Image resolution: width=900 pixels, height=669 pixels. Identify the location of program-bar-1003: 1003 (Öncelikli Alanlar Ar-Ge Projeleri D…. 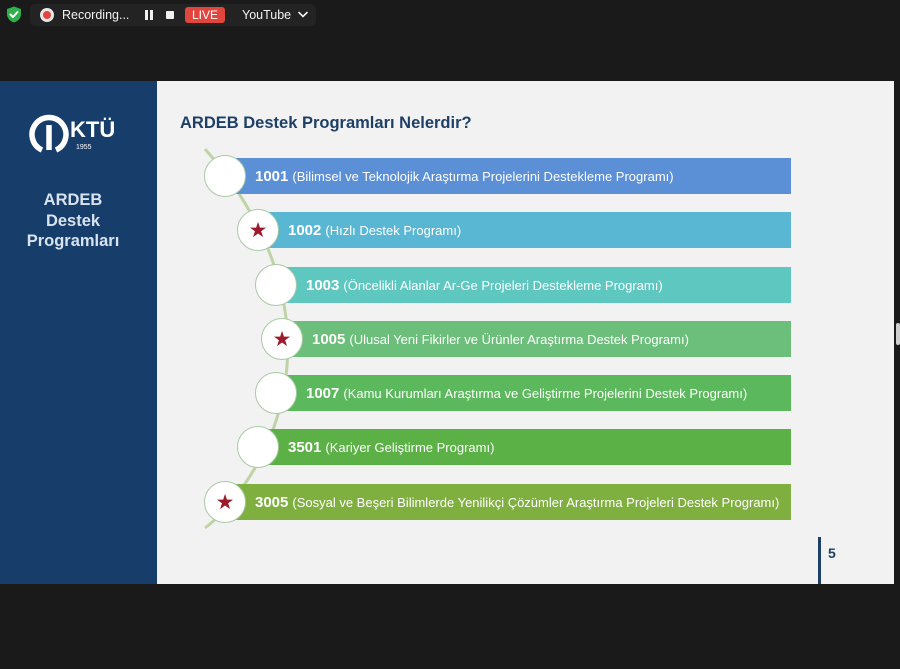
(533, 285).